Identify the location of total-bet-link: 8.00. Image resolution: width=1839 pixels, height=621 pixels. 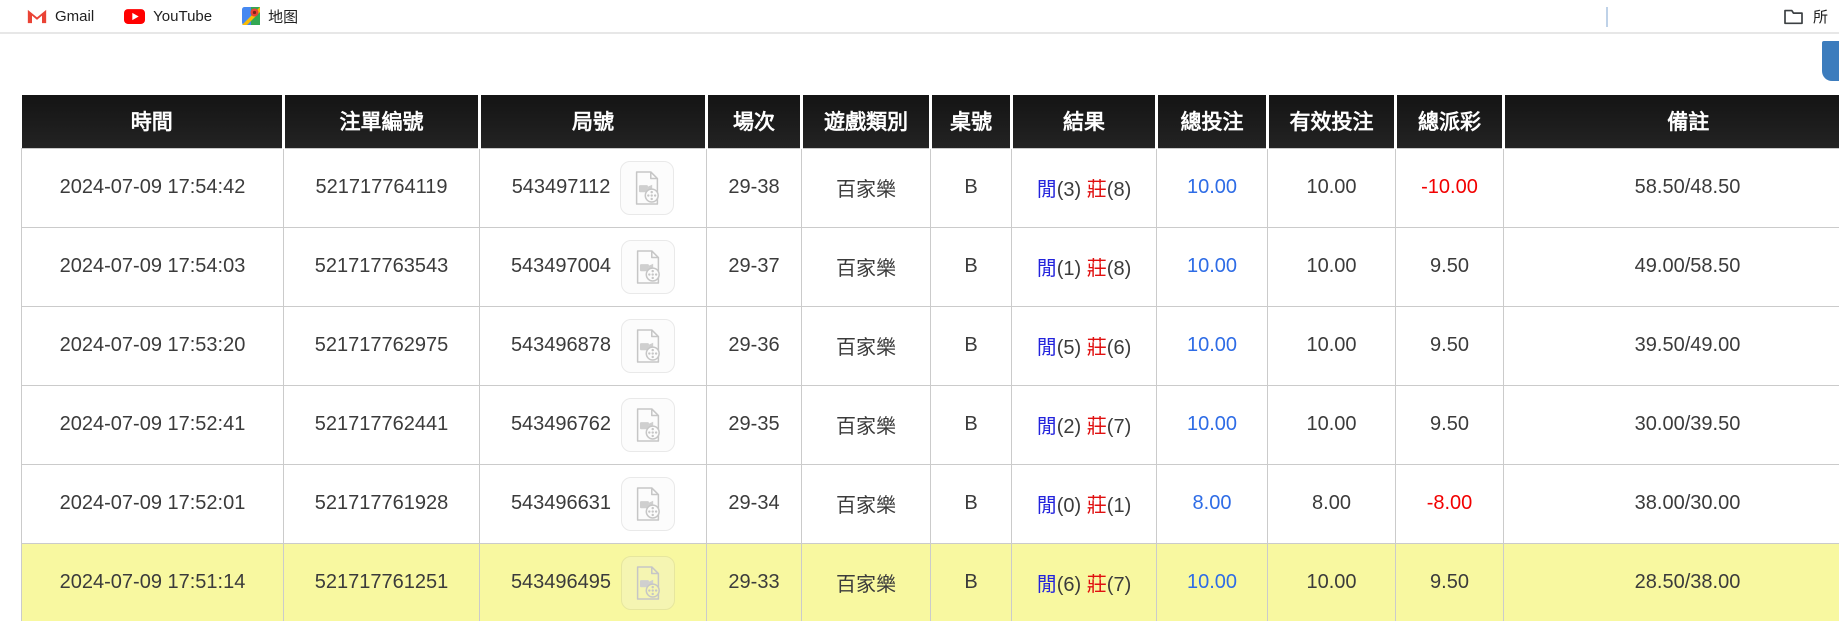
(1212, 503).